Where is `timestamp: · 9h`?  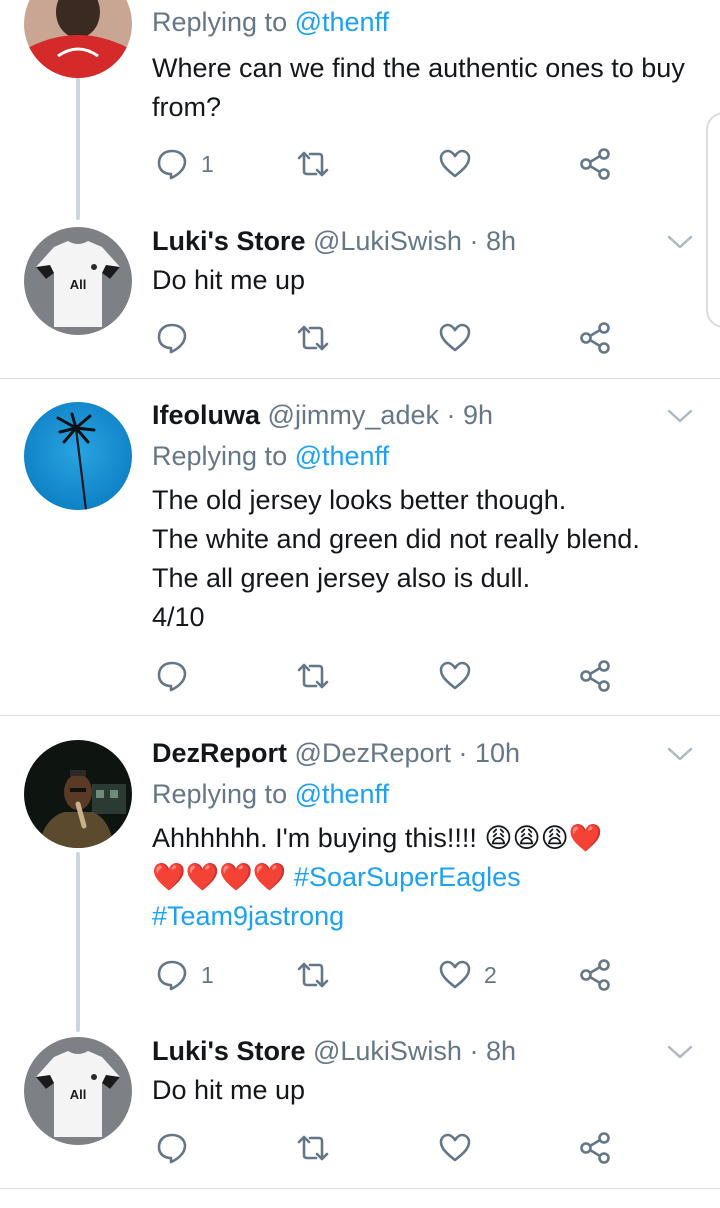 timestamp: · 9h is located at coordinates (470, 415).